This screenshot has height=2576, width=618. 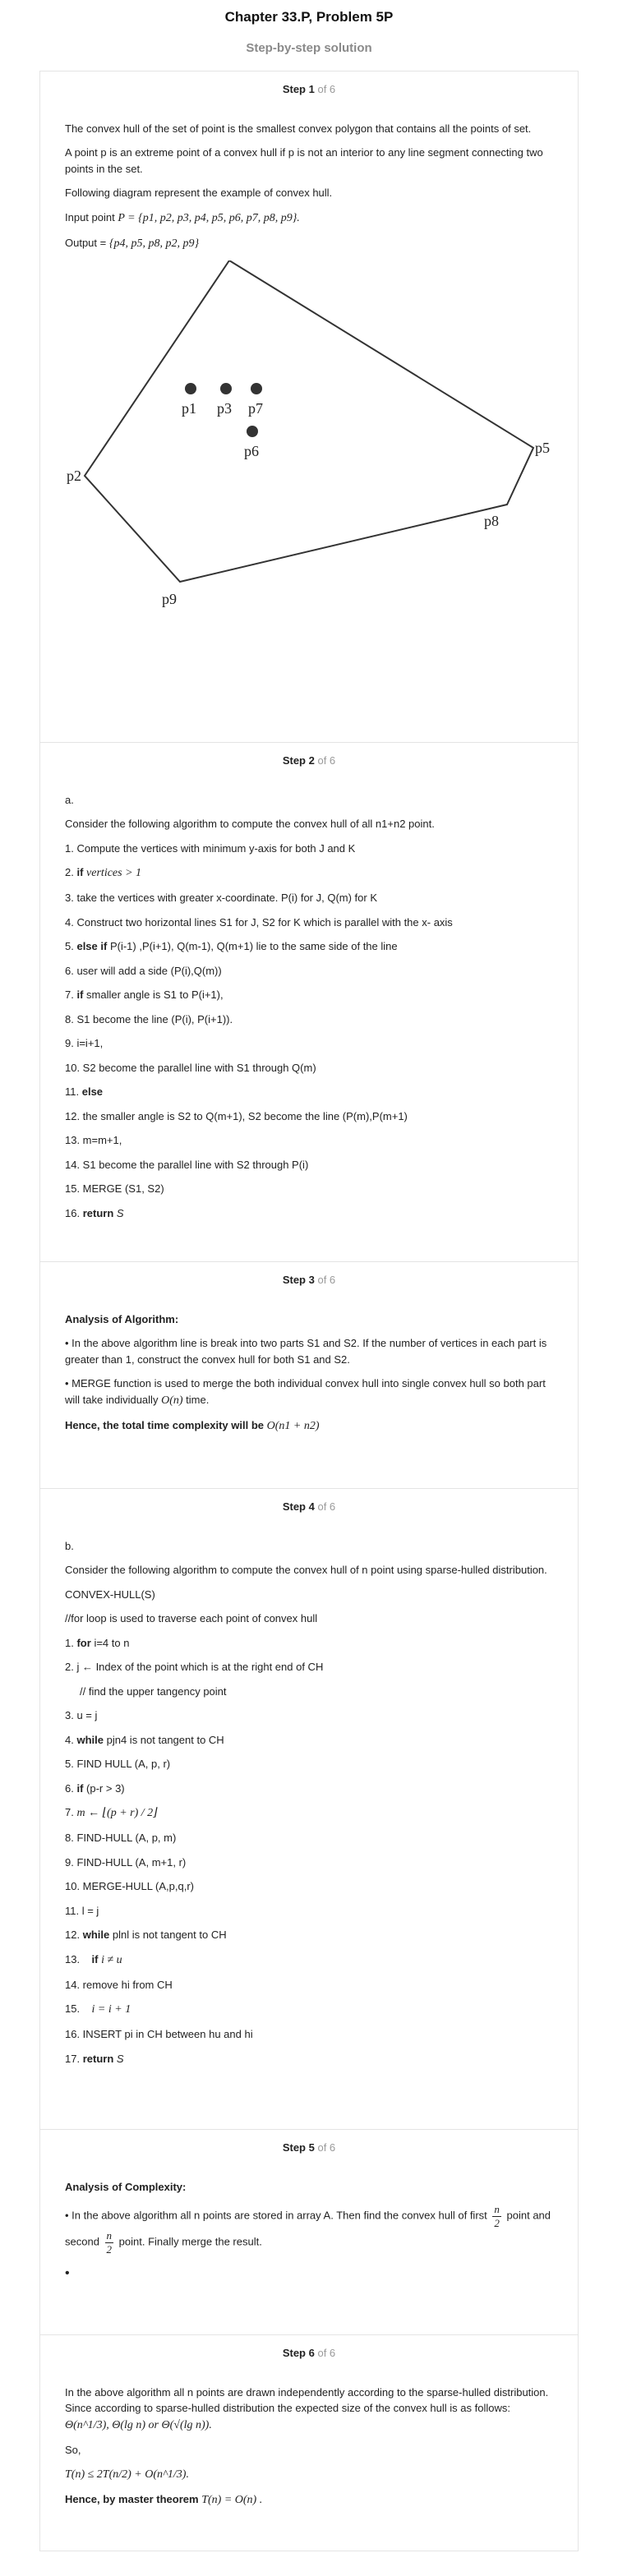 I want to click on label-p2: p2, so click(x=74, y=476).